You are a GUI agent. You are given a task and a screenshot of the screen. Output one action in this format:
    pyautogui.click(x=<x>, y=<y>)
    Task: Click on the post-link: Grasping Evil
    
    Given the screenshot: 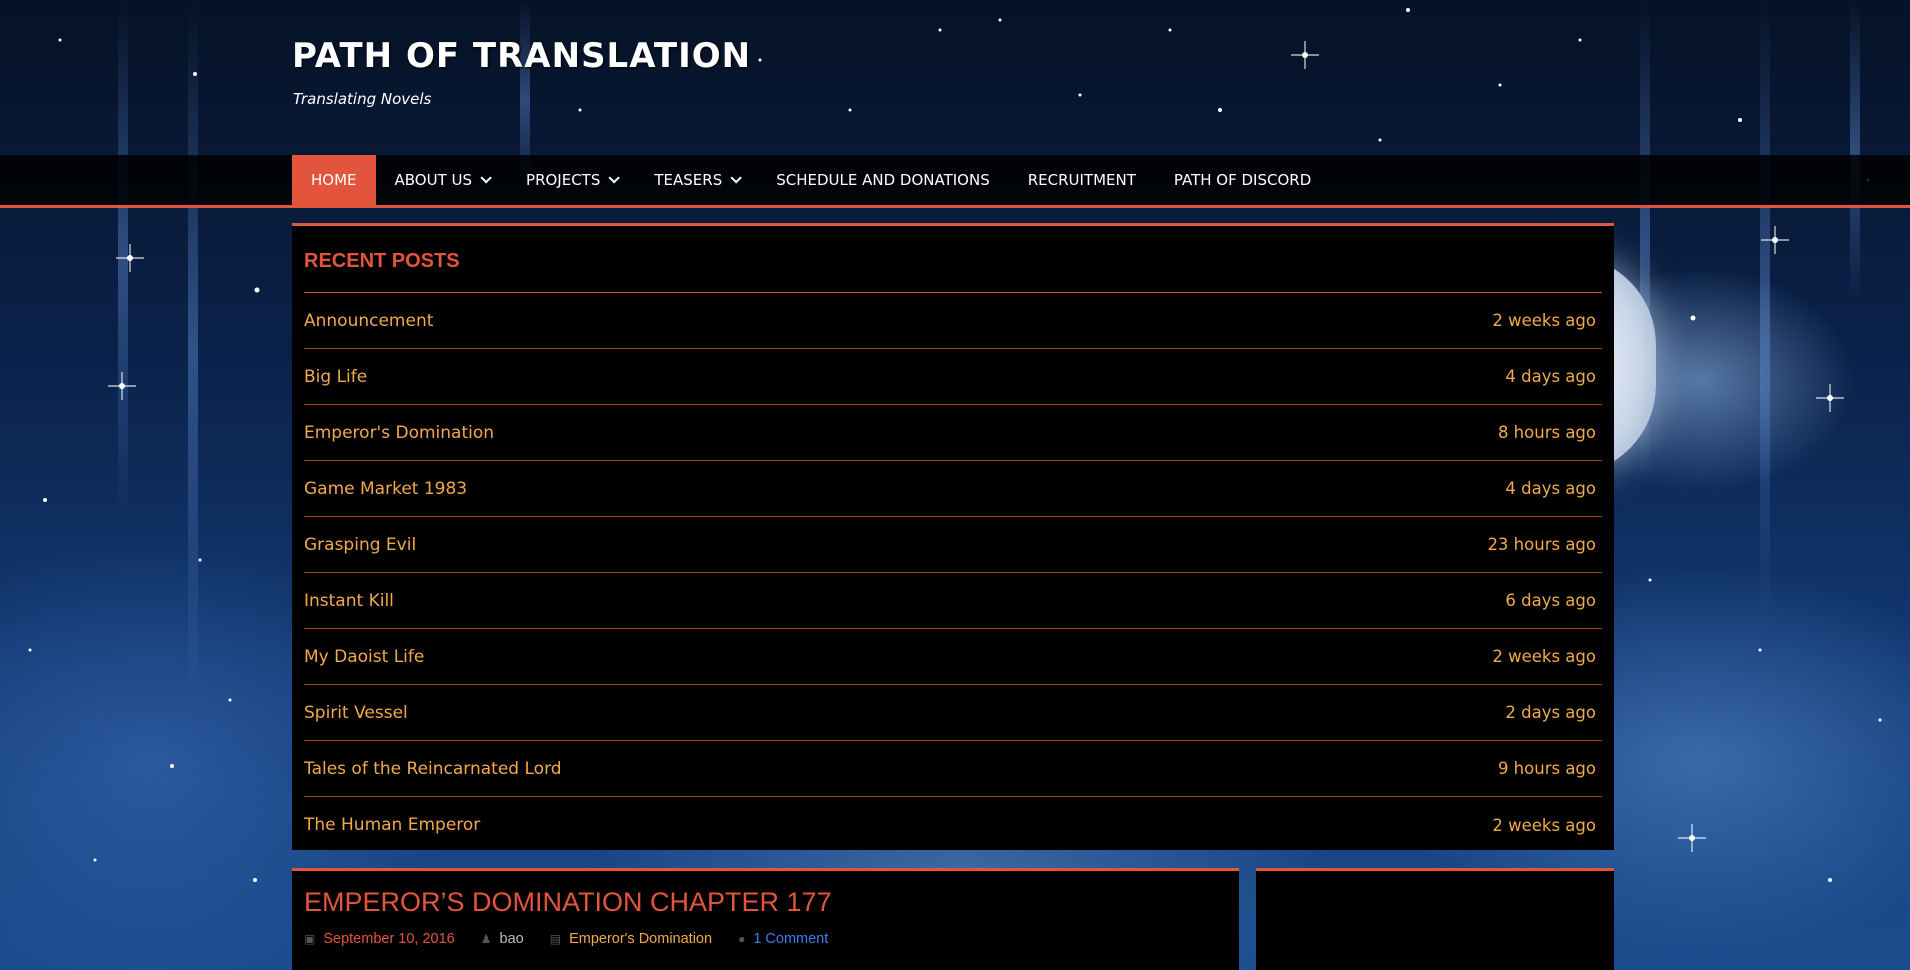 What is the action you would take?
    pyautogui.click(x=360, y=545)
    